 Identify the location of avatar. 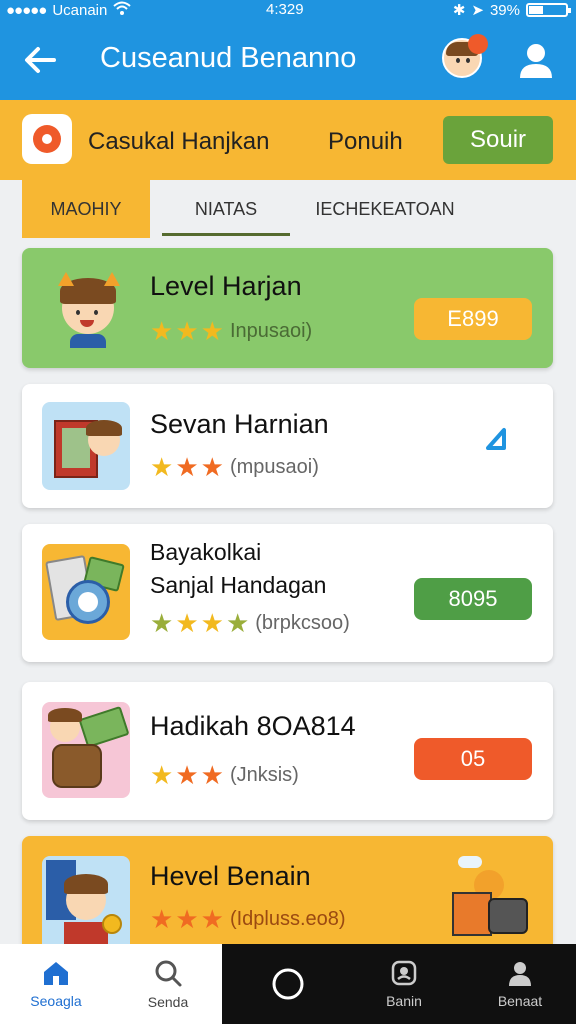
(465, 56).